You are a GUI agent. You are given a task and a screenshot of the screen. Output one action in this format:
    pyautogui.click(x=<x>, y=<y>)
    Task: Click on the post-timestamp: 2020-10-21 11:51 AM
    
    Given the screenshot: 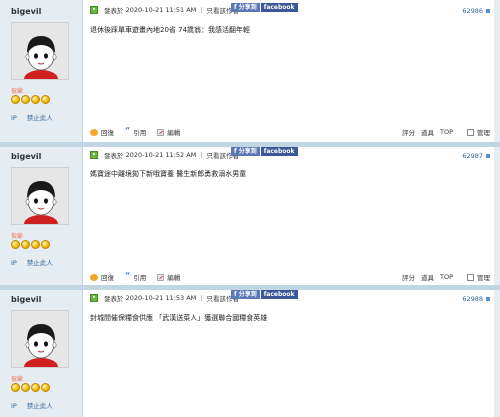 What is the action you would take?
    pyautogui.click(x=161, y=10)
    